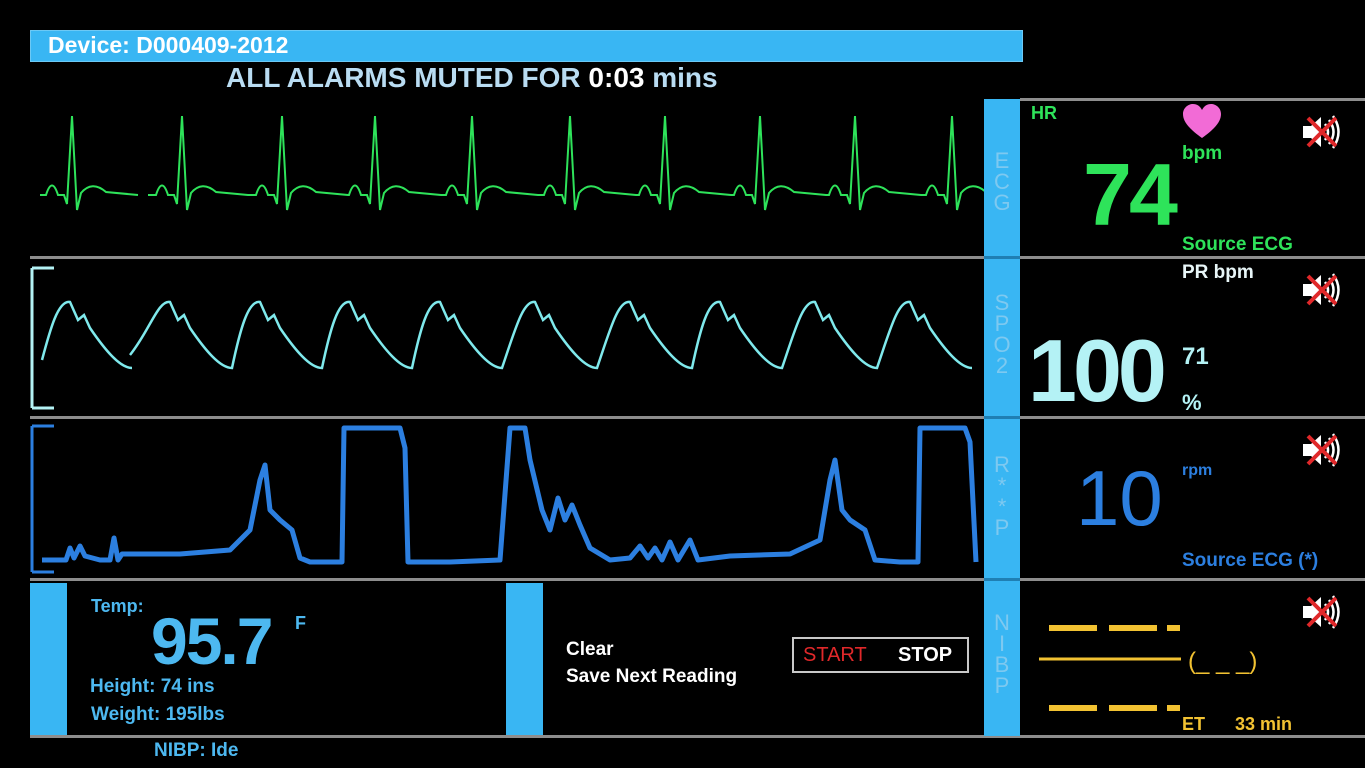 This screenshot has height=768, width=1365. What do you see at coordinates (526, 46) in the screenshot?
I see `device-bar: Device: D000409-2012` at bounding box center [526, 46].